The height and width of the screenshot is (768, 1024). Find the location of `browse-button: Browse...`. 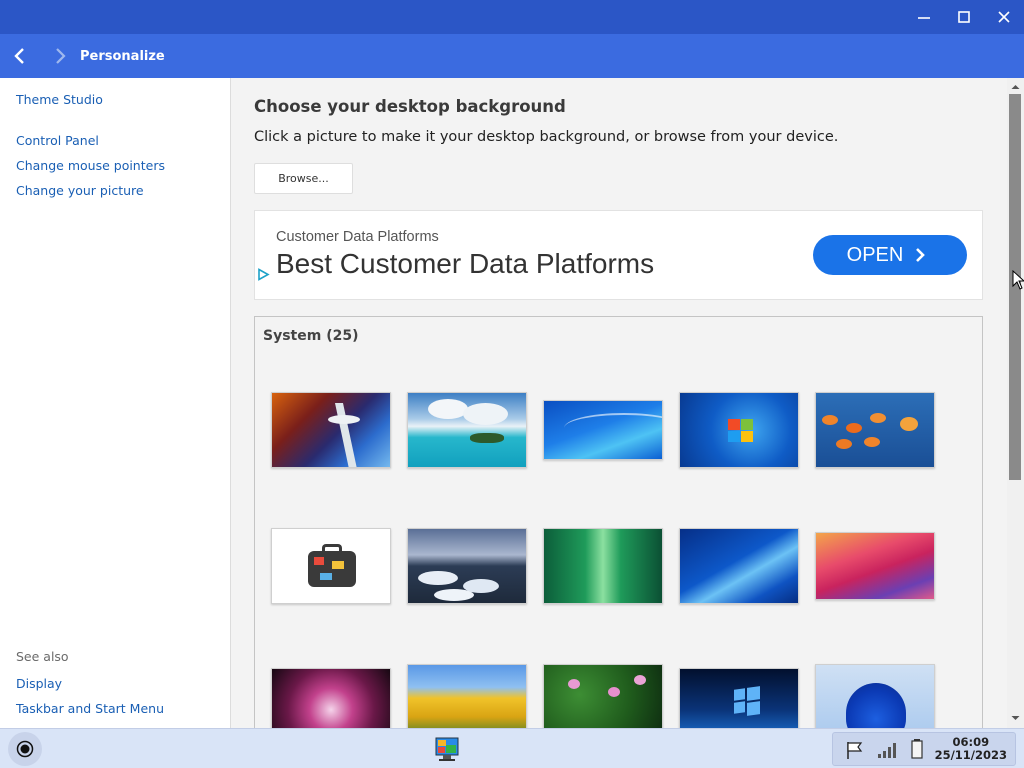

browse-button: Browse... is located at coordinates (303, 178).